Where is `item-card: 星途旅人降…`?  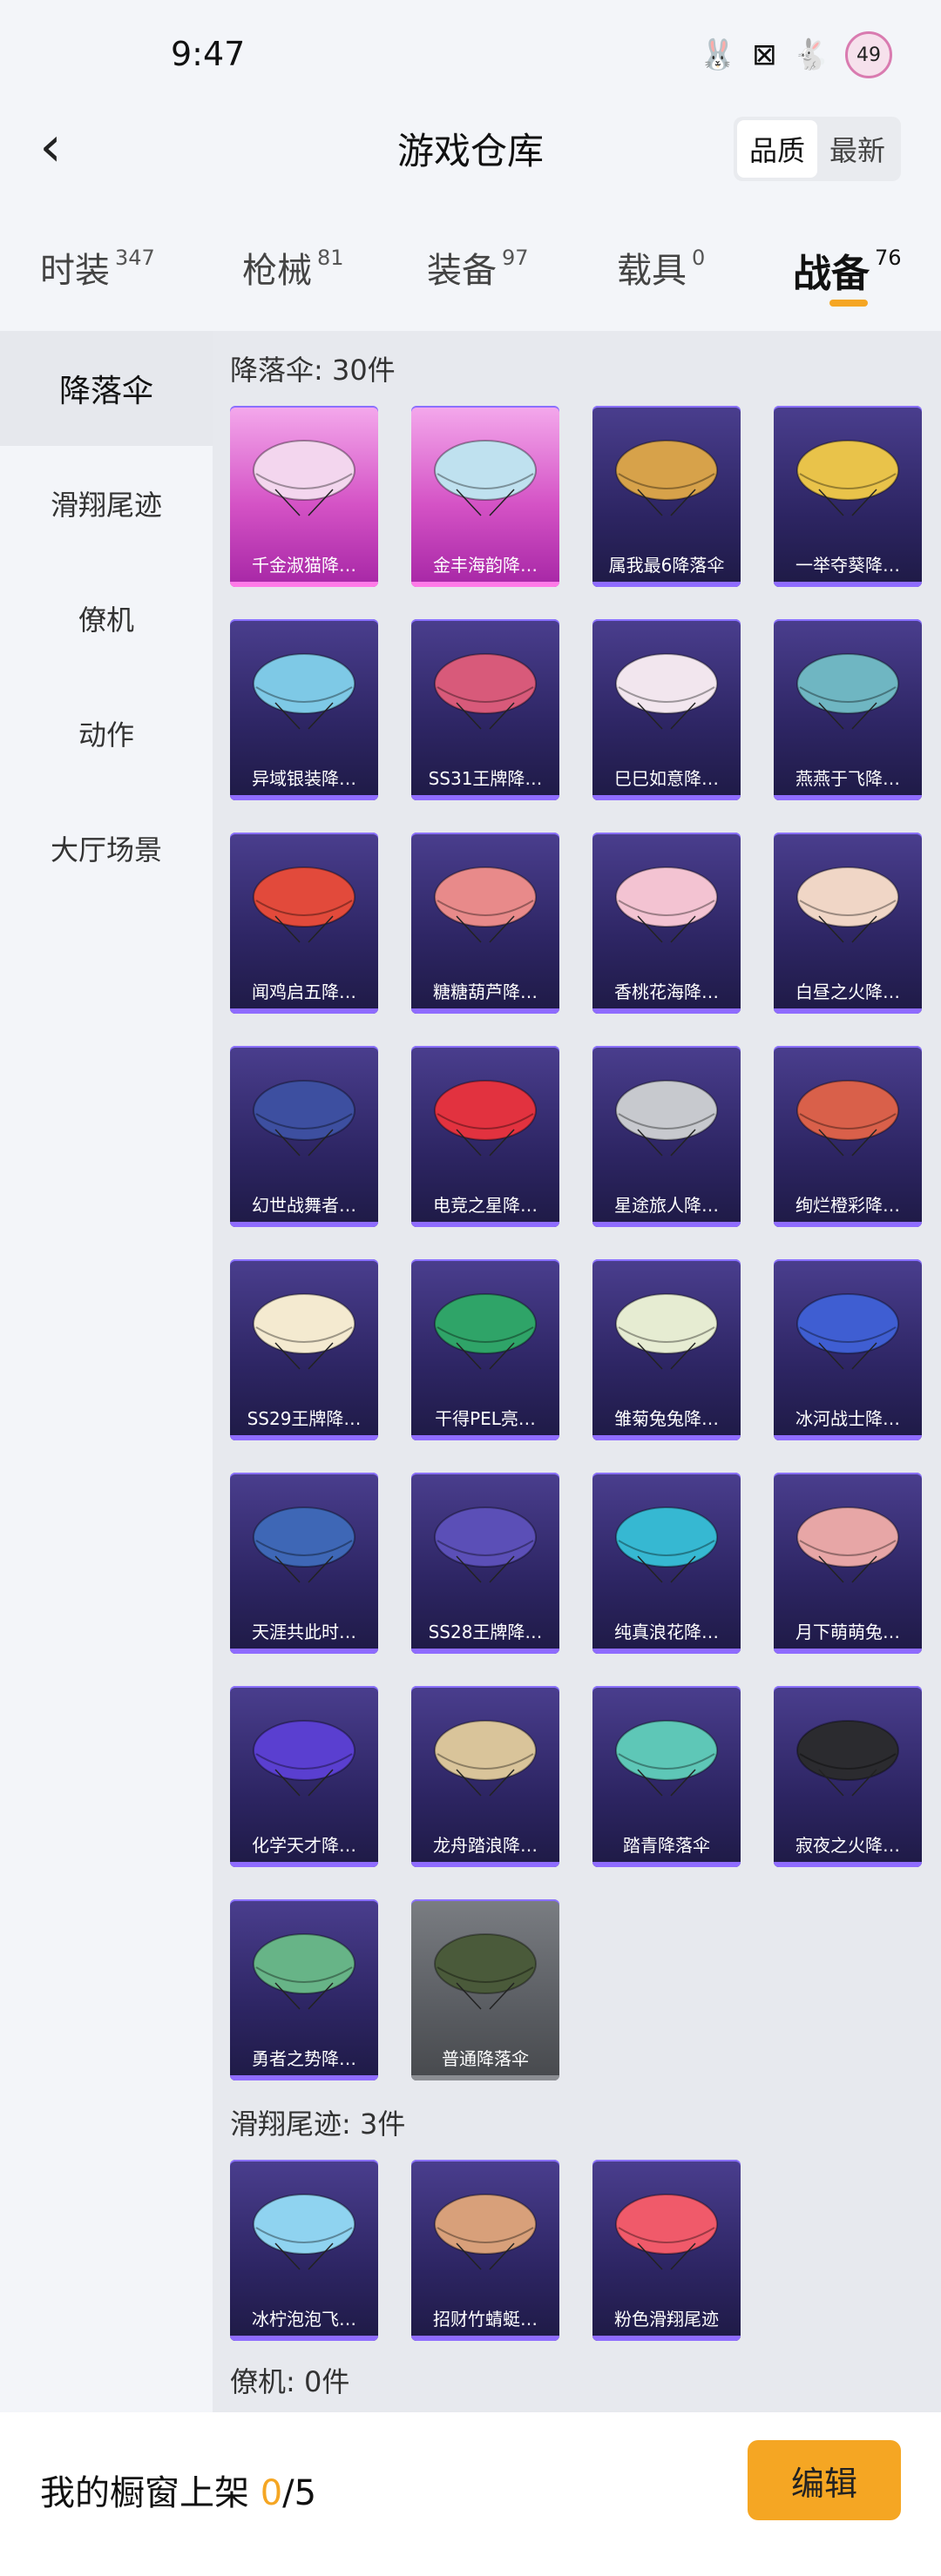 item-card: 星途旅人降… is located at coordinates (666, 1137).